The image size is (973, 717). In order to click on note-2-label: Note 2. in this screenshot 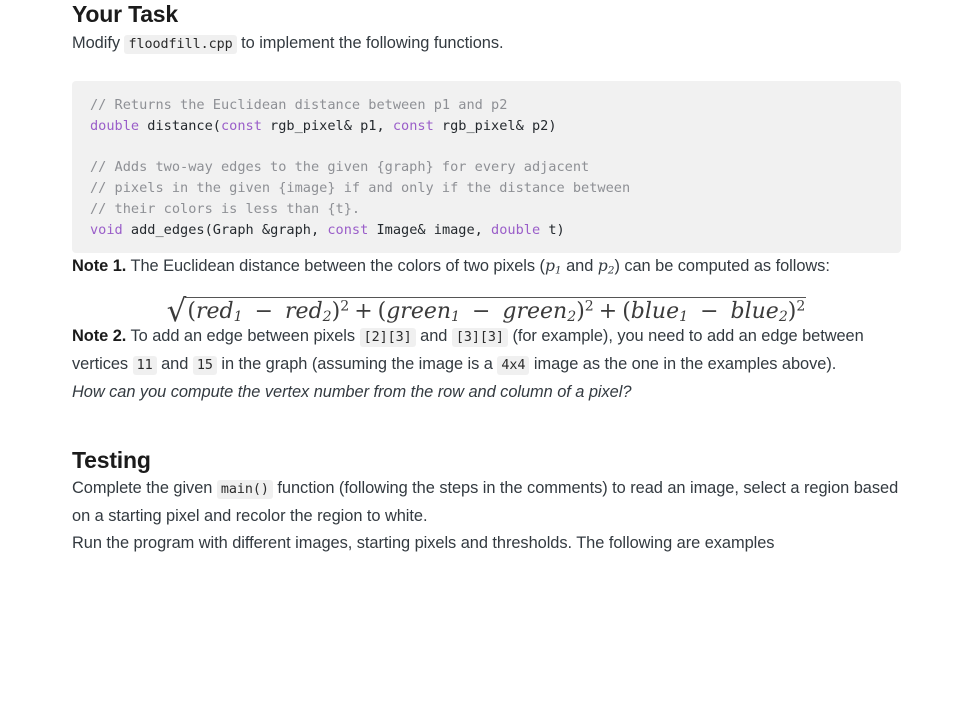, I will do `click(99, 335)`.